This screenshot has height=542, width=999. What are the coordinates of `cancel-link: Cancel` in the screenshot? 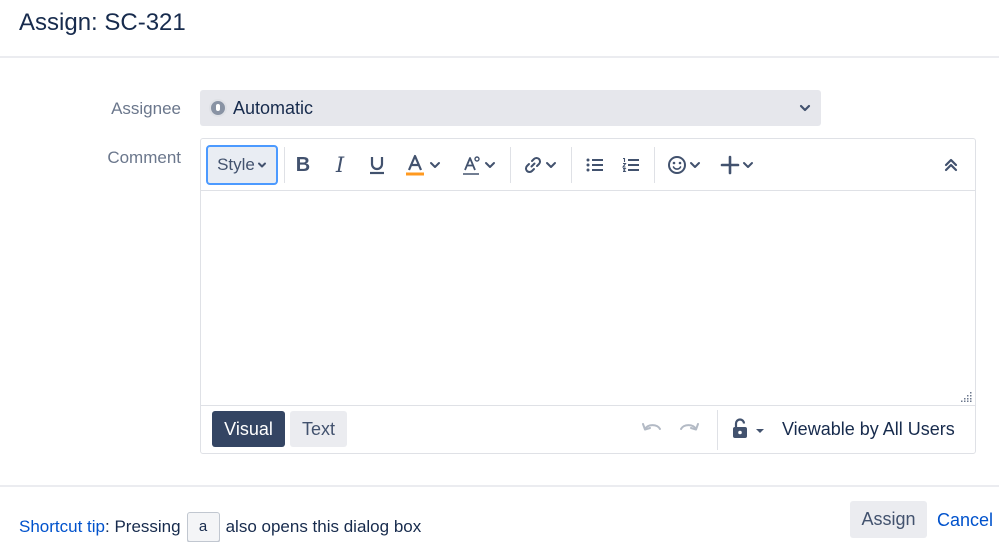 It's located at (965, 520).